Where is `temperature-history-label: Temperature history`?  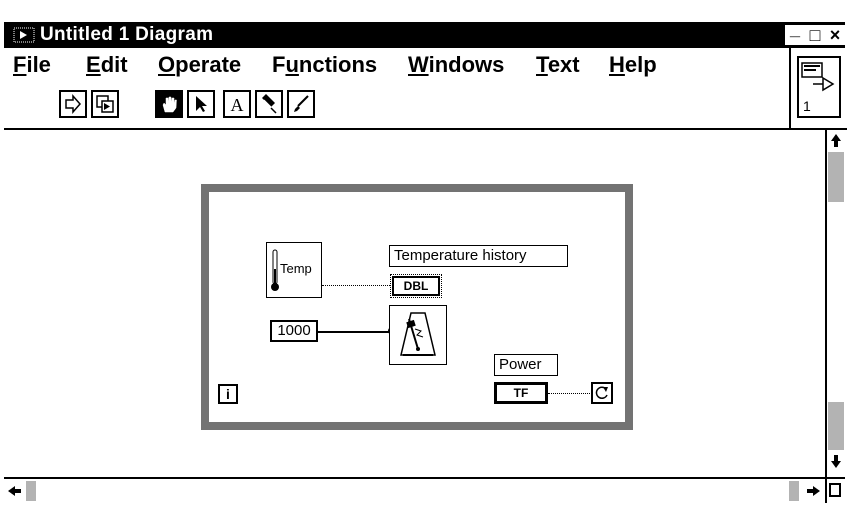 temperature-history-label: Temperature history is located at coordinates (478, 256).